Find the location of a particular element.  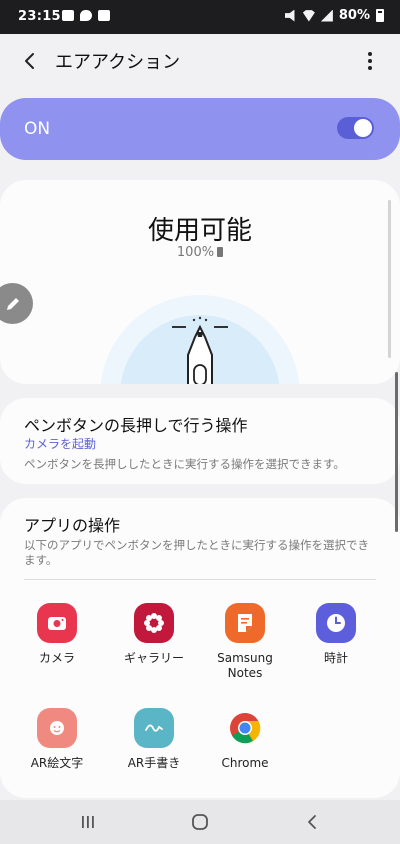

system-icons: 80% is located at coordinates (334, 15).